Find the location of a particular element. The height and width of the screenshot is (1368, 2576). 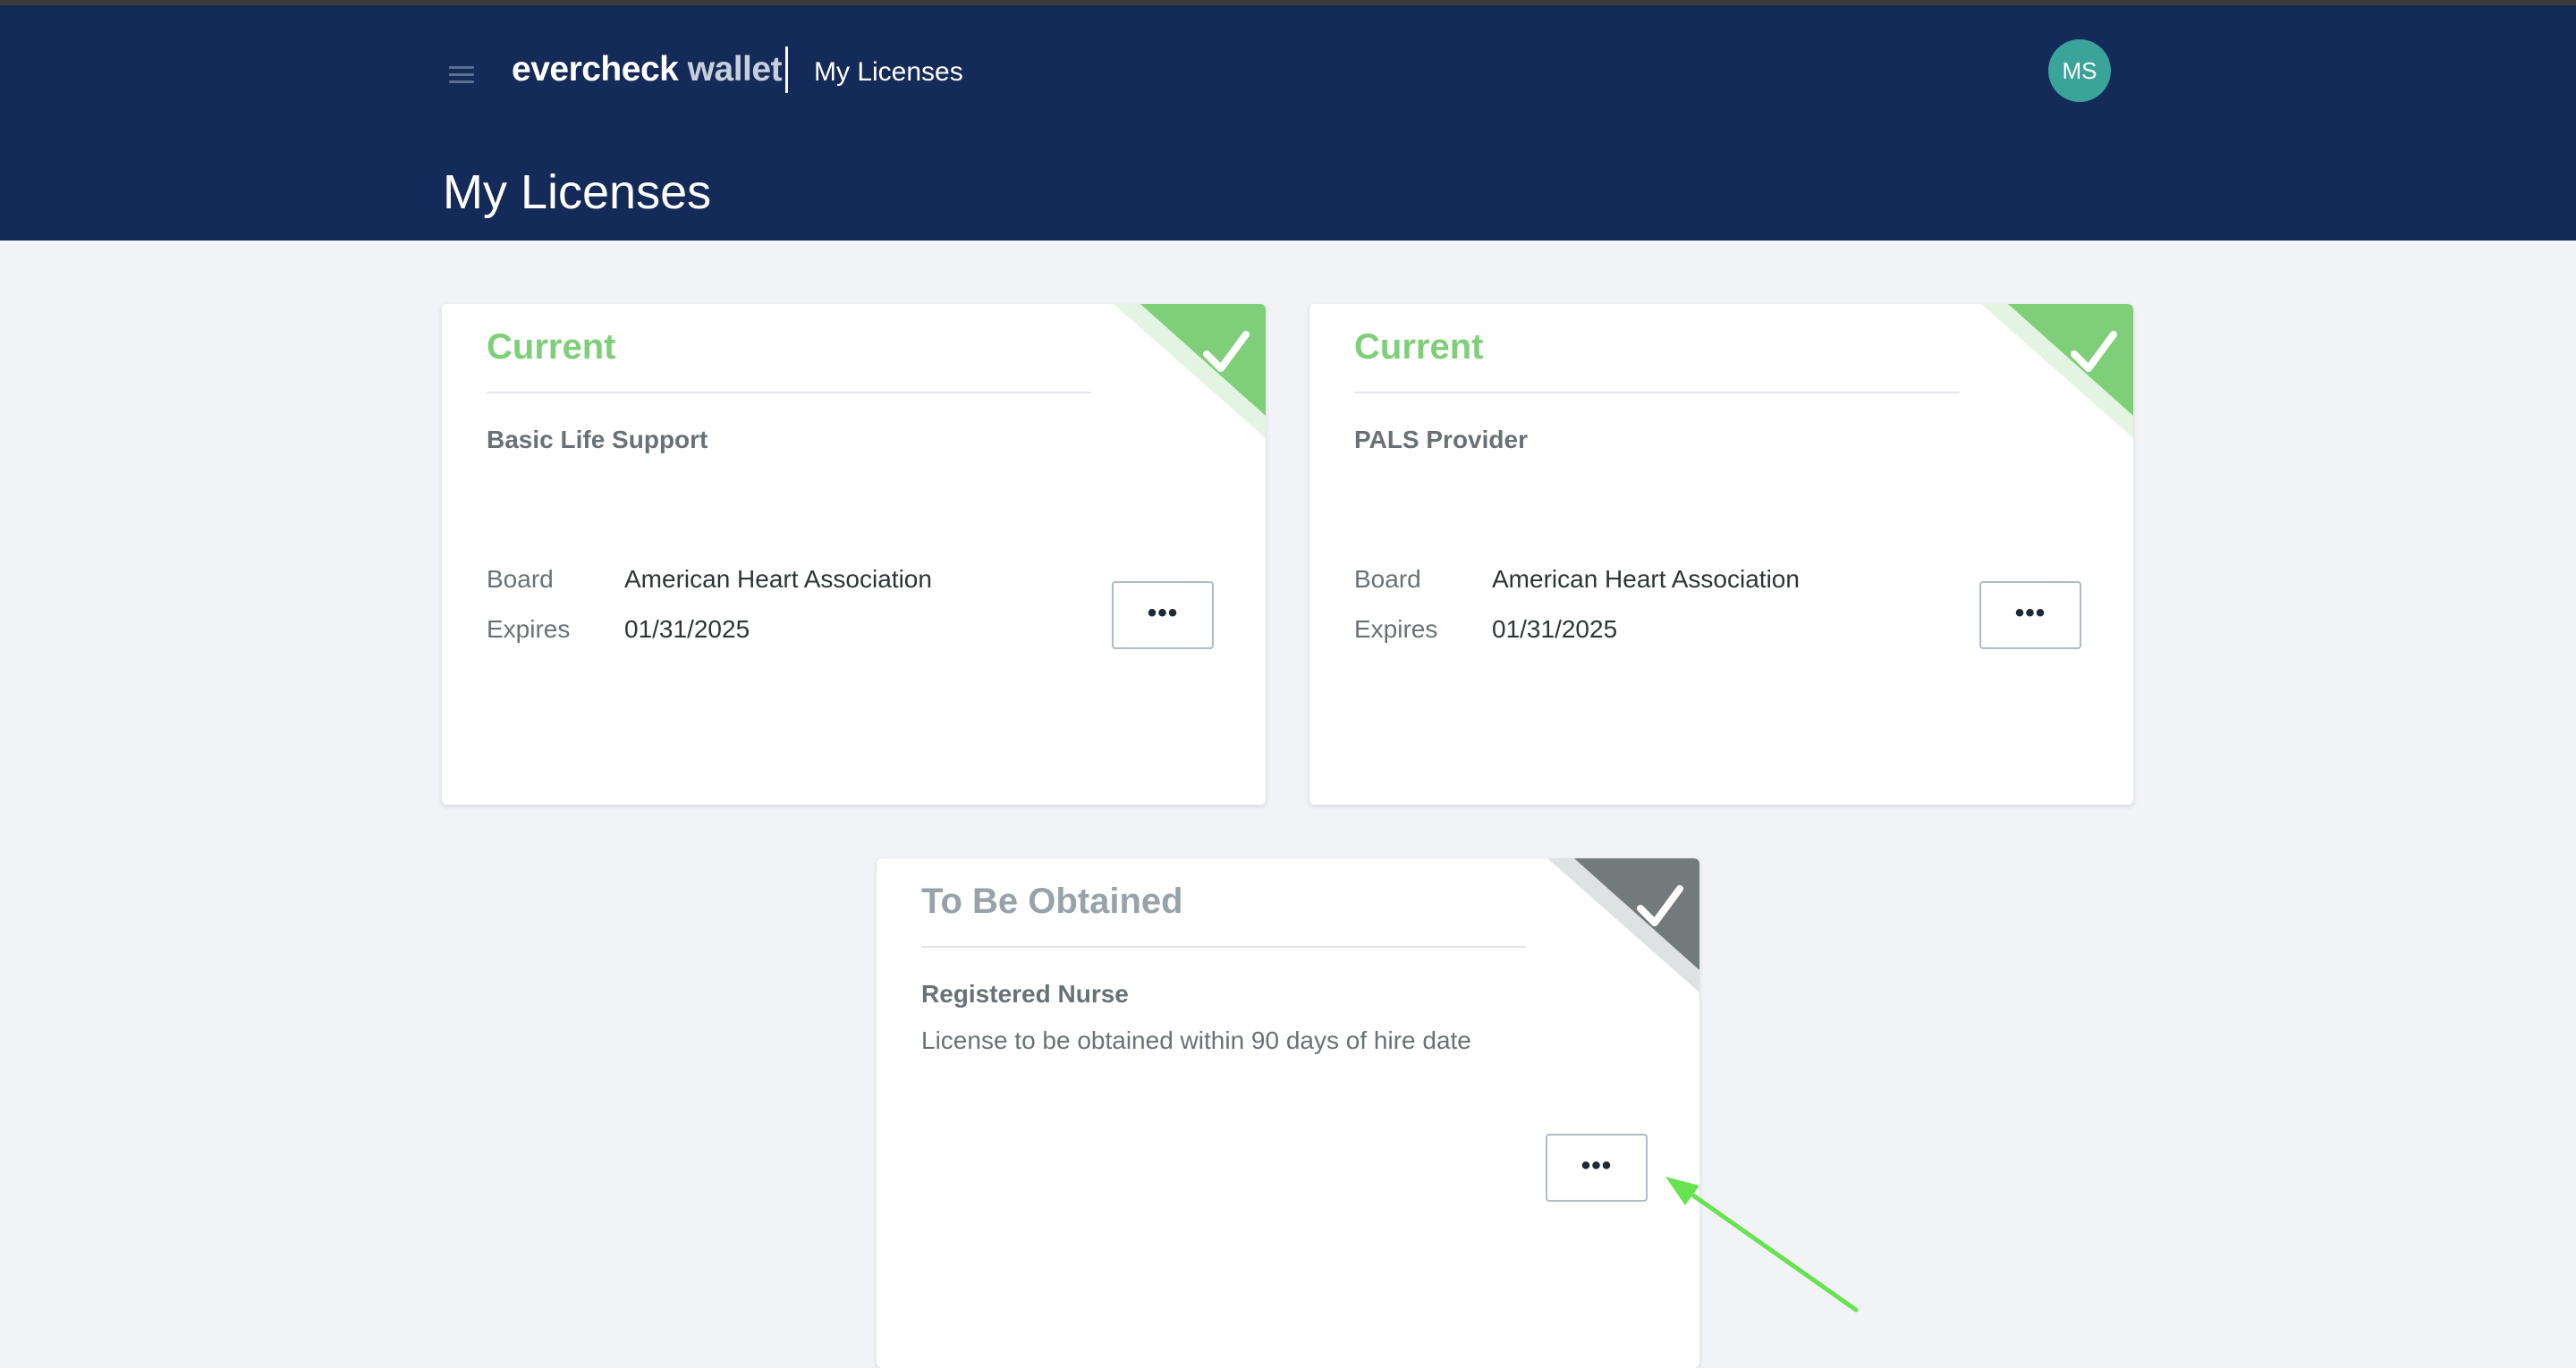

annotation-arrow is located at coordinates (1762, 1245).